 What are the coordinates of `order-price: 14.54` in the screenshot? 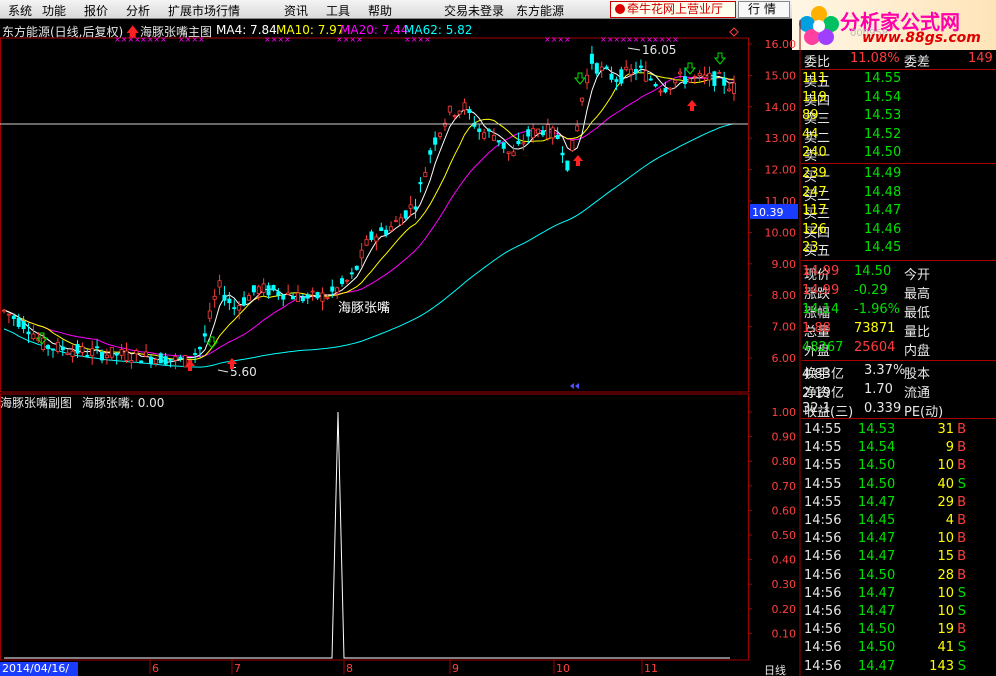 It's located at (883, 97).